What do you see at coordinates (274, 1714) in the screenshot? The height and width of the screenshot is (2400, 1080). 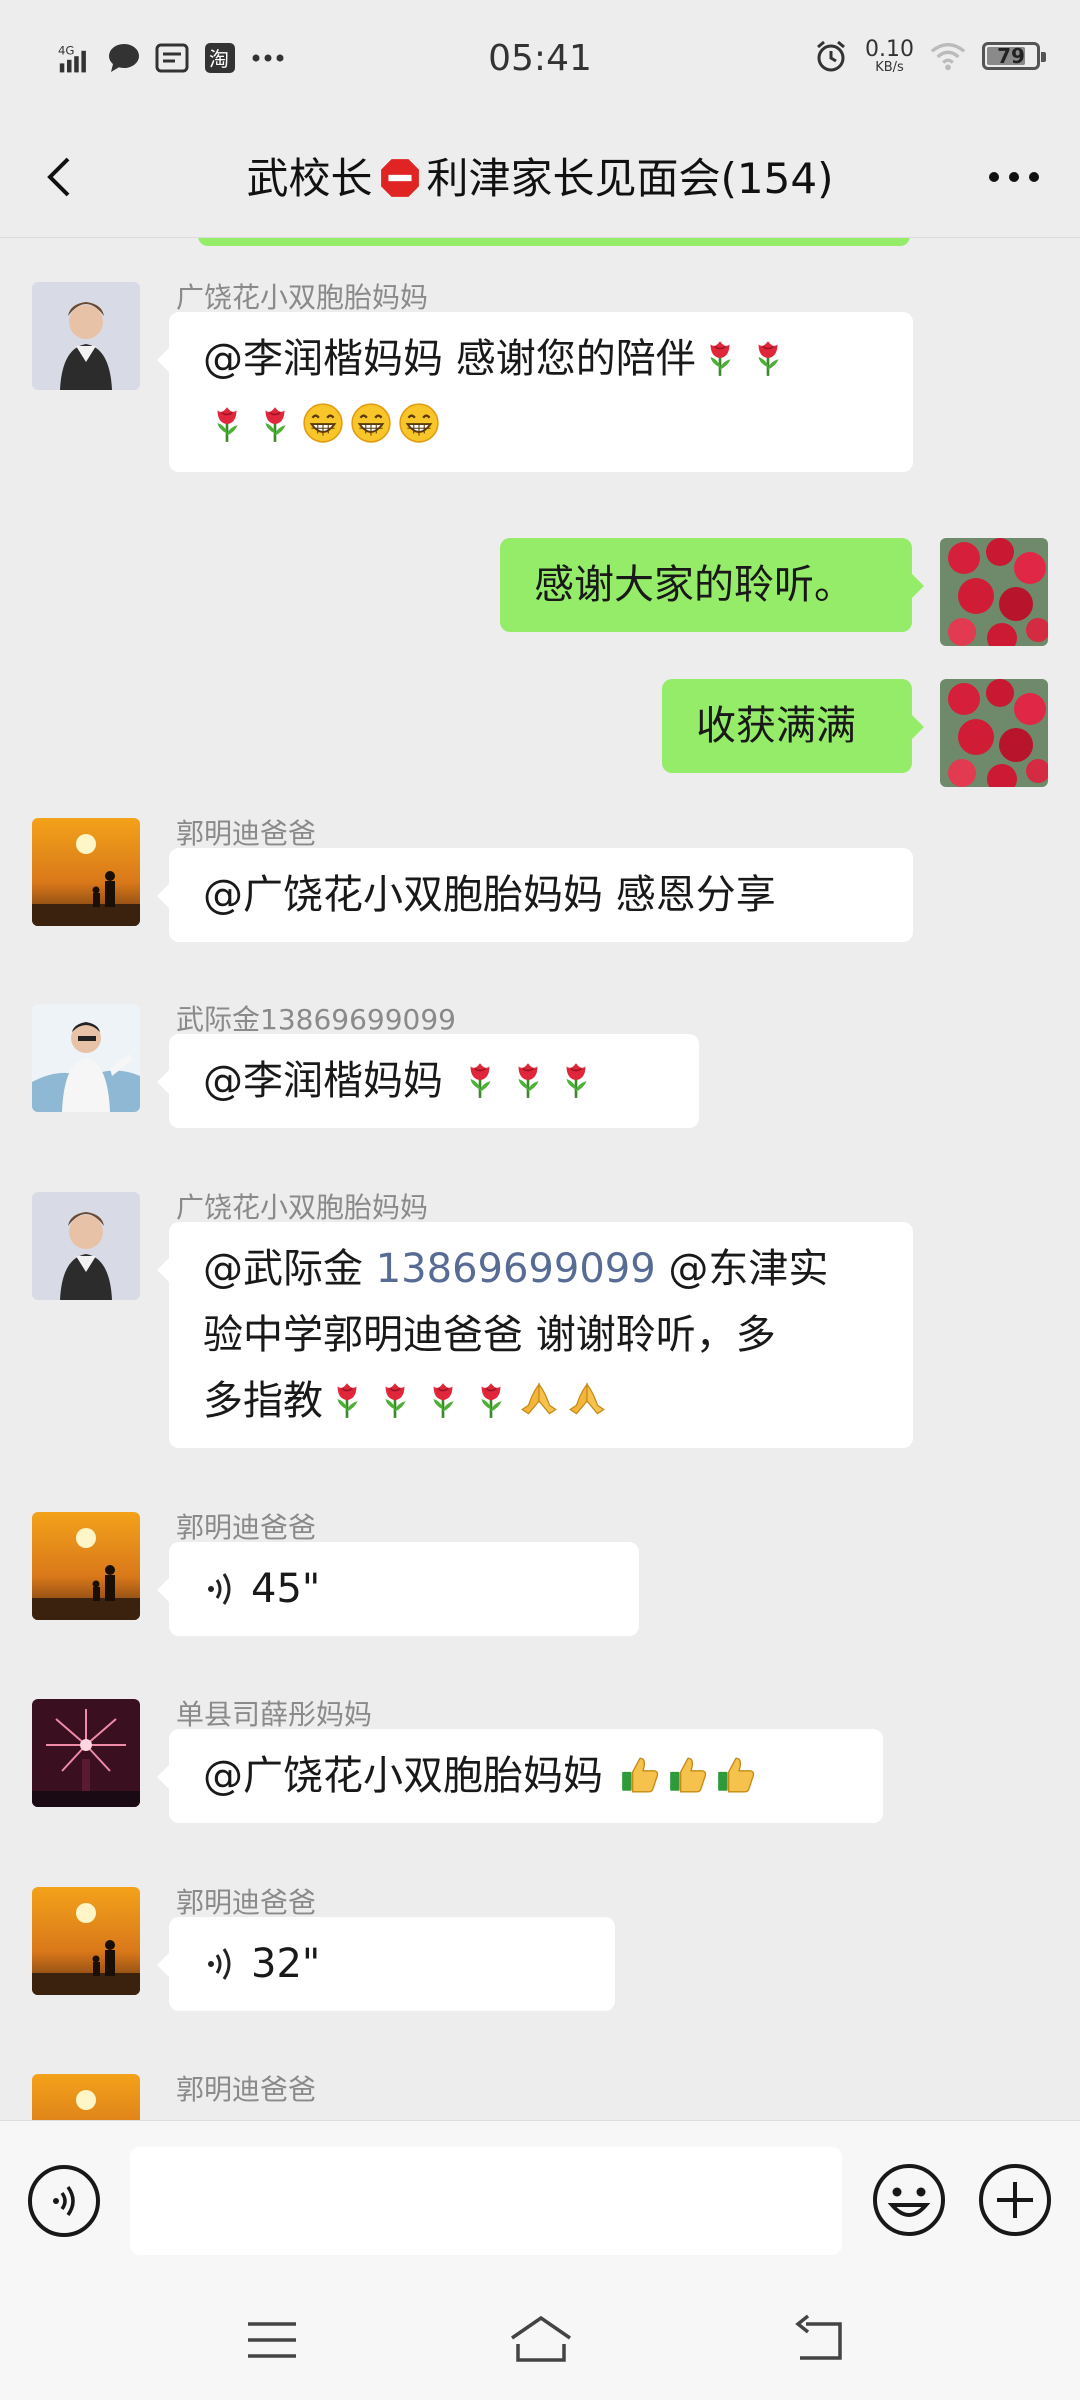 I see `sender-name: 单县司薛彤妈妈` at bounding box center [274, 1714].